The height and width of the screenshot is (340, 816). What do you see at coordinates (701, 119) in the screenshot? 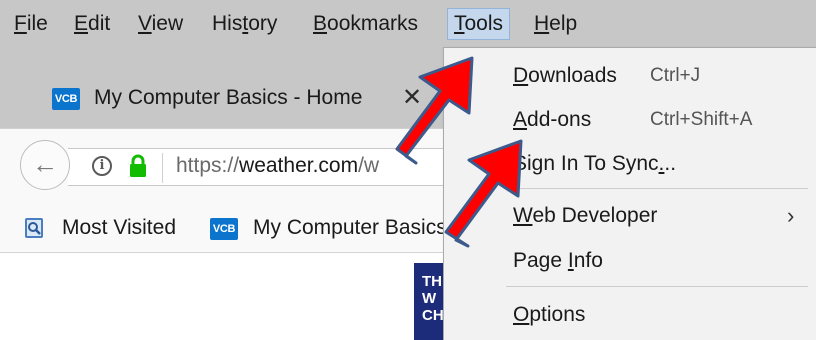
I see `shortcut-add-ons: Ctrl+Shift+A` at bounding box center [701, 119].